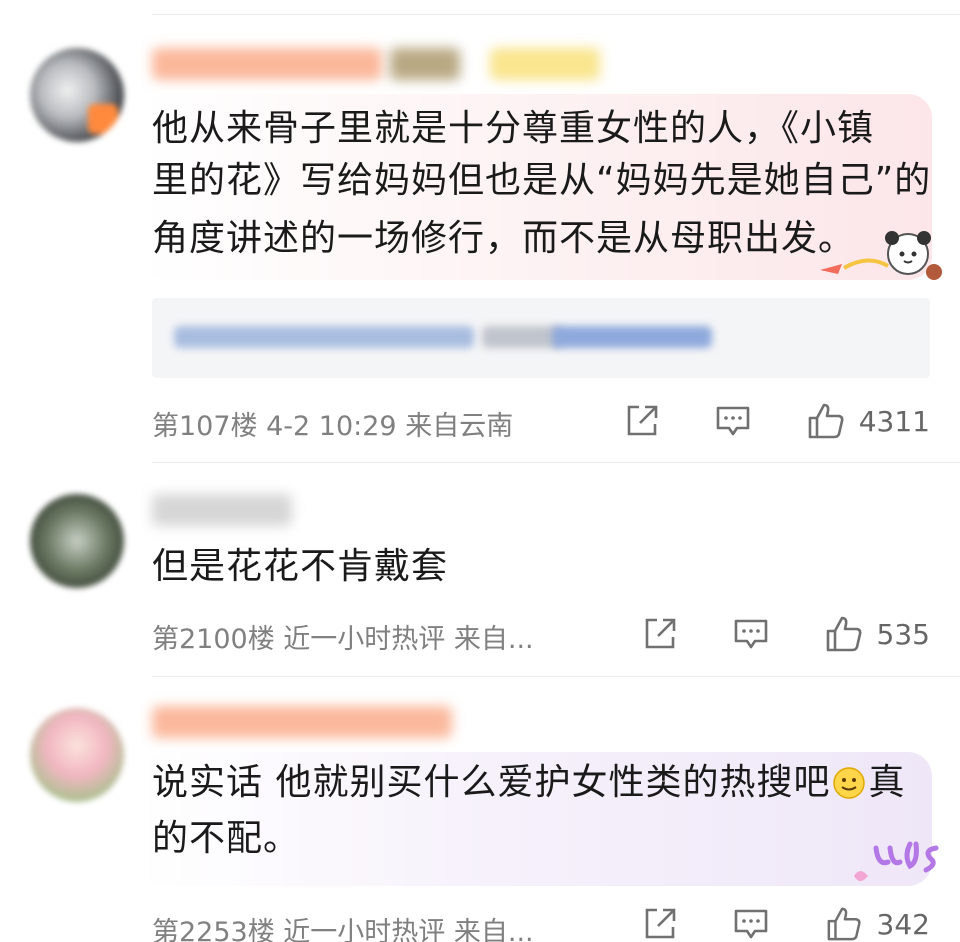 The height and width of the screenshot is (942, 960). What do you see at coordinates (880, 258) in the screenshot?
I see `panda-sticker-icon` at bounding box center [880, 258].